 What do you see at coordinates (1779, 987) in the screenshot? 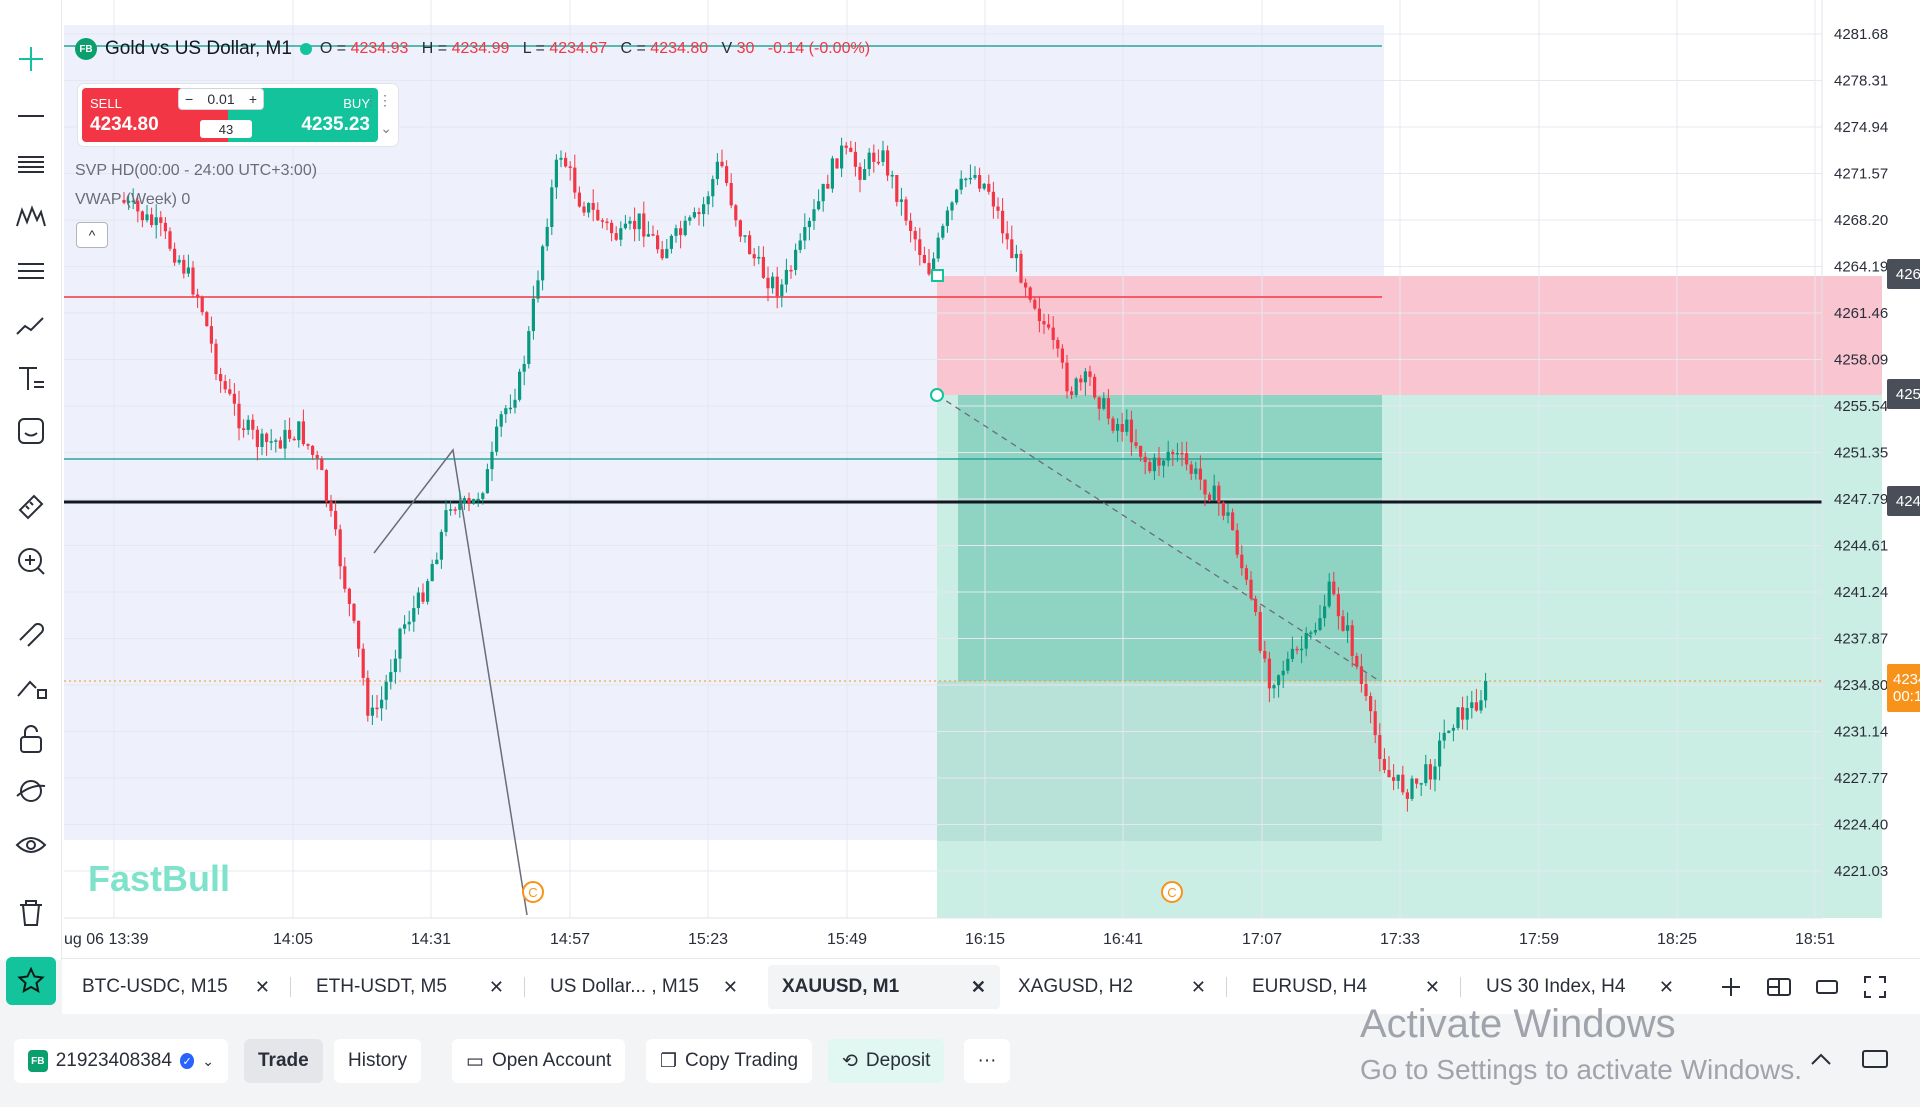
I see `layout-icon` at bounding box center [1779, 987].